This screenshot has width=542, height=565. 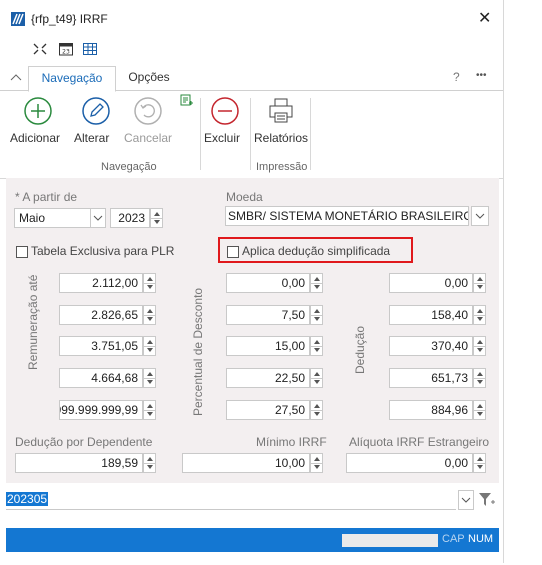 What do you see at coordinates (103, 251) in the screenshot?
I see `tabela-plr-label: Tabela Exclusiva para PLR` at bounding box center [103, 251].